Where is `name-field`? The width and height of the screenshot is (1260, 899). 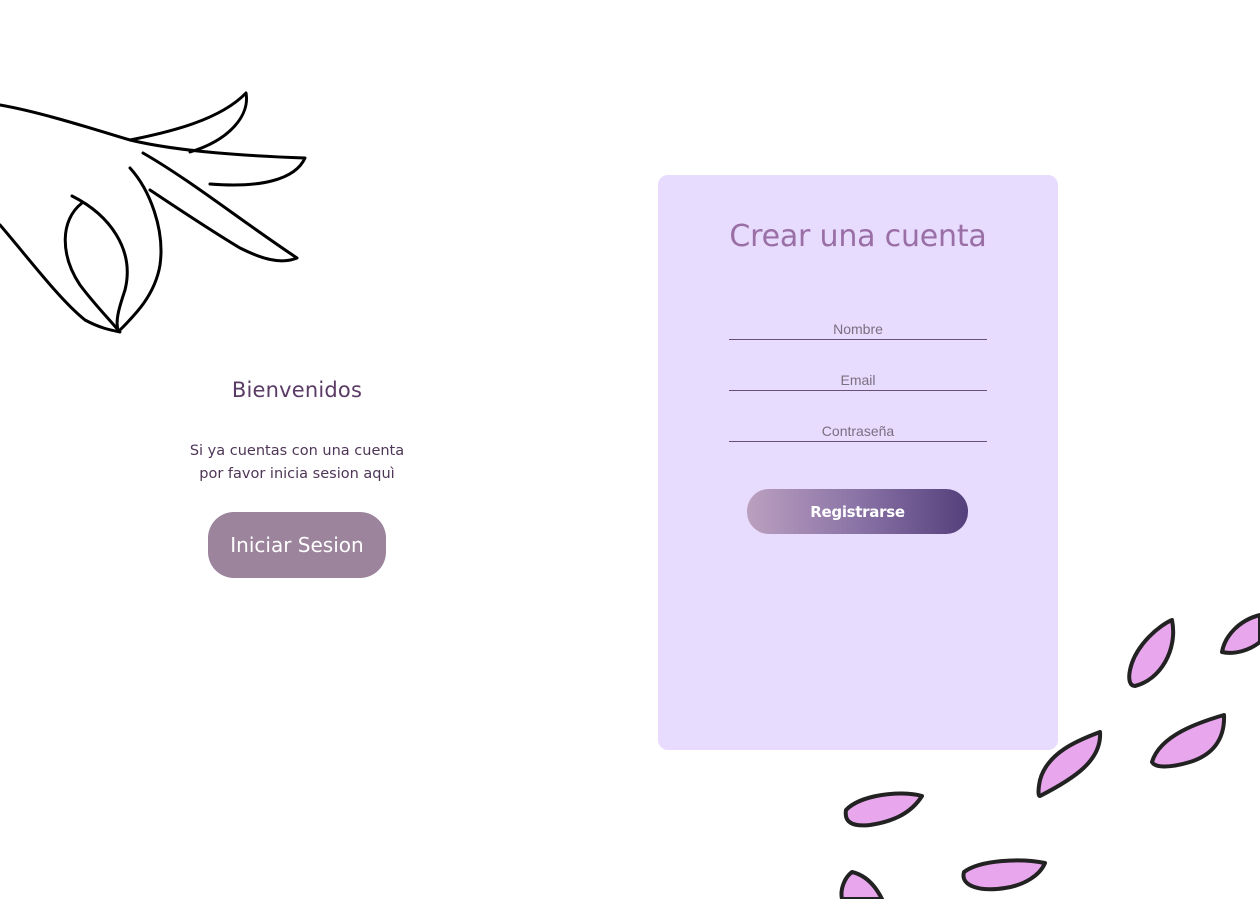 name-field is located at coordinates (858, 329).